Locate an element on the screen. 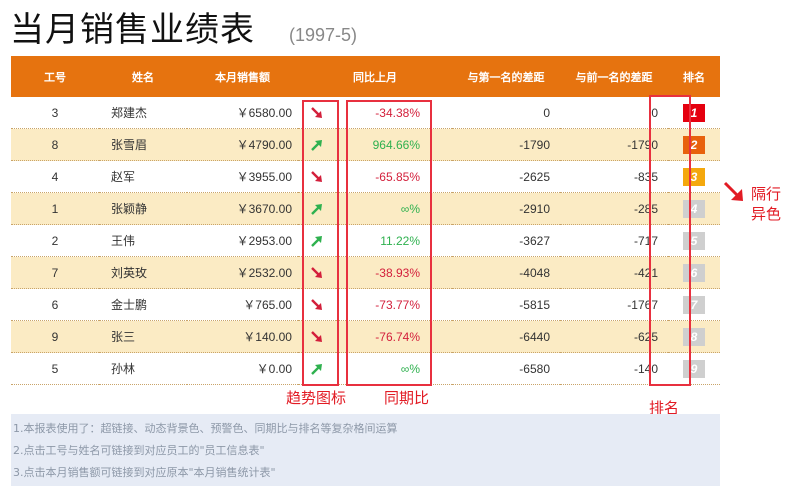  col-header-sales: 本月销售额 is located at coordinates (242, 76).